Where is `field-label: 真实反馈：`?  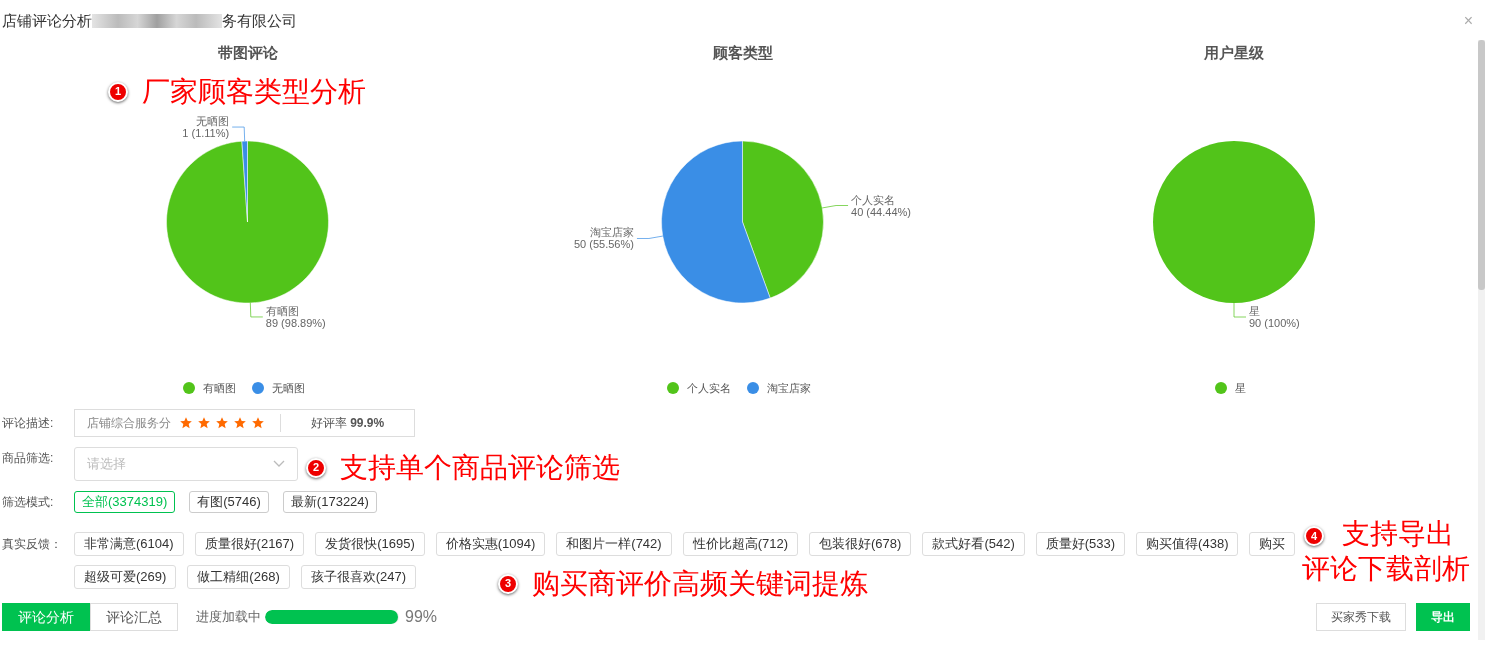
field-label: 真实反馈： is located at coordinates (32, 544).